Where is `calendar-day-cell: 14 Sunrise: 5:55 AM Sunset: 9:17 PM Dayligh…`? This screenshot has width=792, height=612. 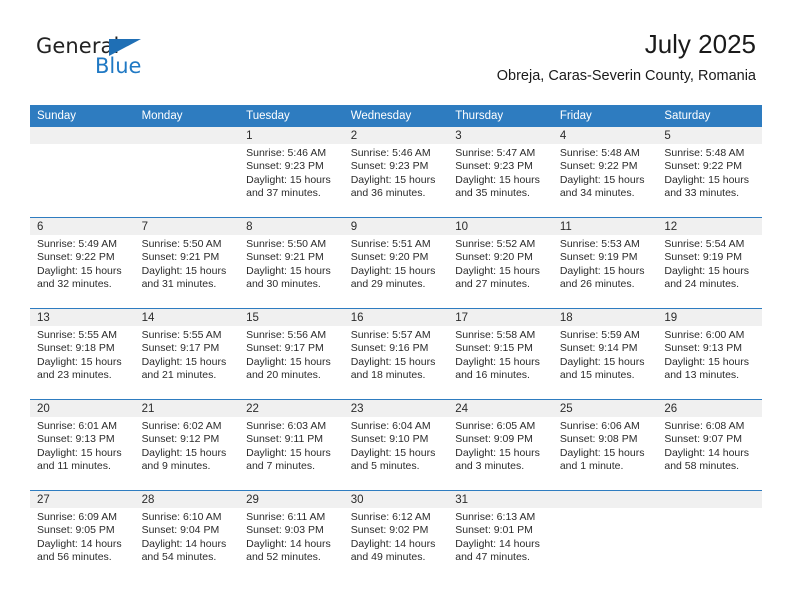 calendar-day-cell: 14 Sunrise: 5:55 AM Sunset: 9:17 PM Dayligh… is located at coordinates (187, 354).